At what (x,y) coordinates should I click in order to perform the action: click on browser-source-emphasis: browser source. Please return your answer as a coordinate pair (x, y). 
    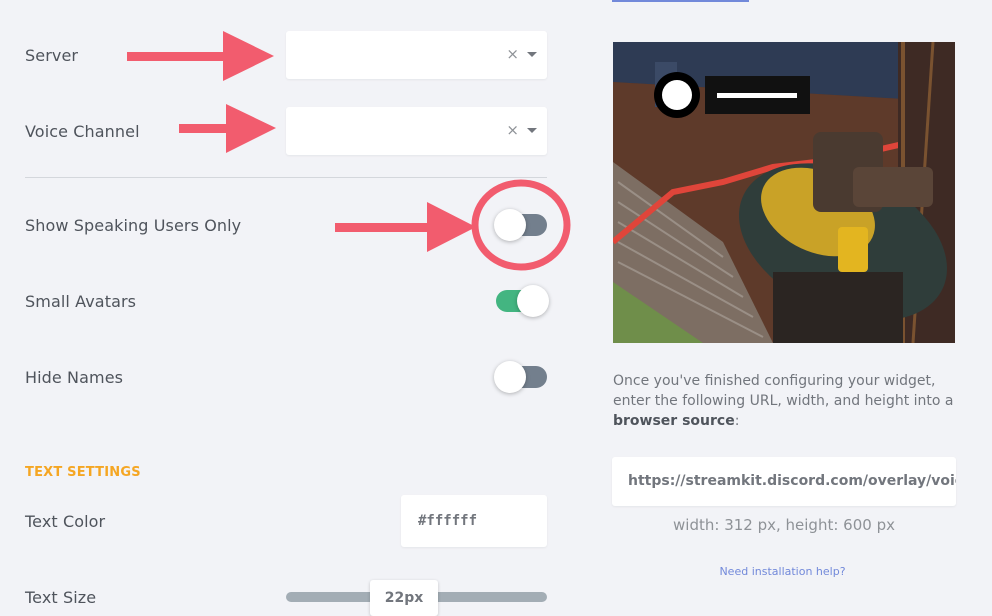
    Looking at the image, I should click on (674, 421).